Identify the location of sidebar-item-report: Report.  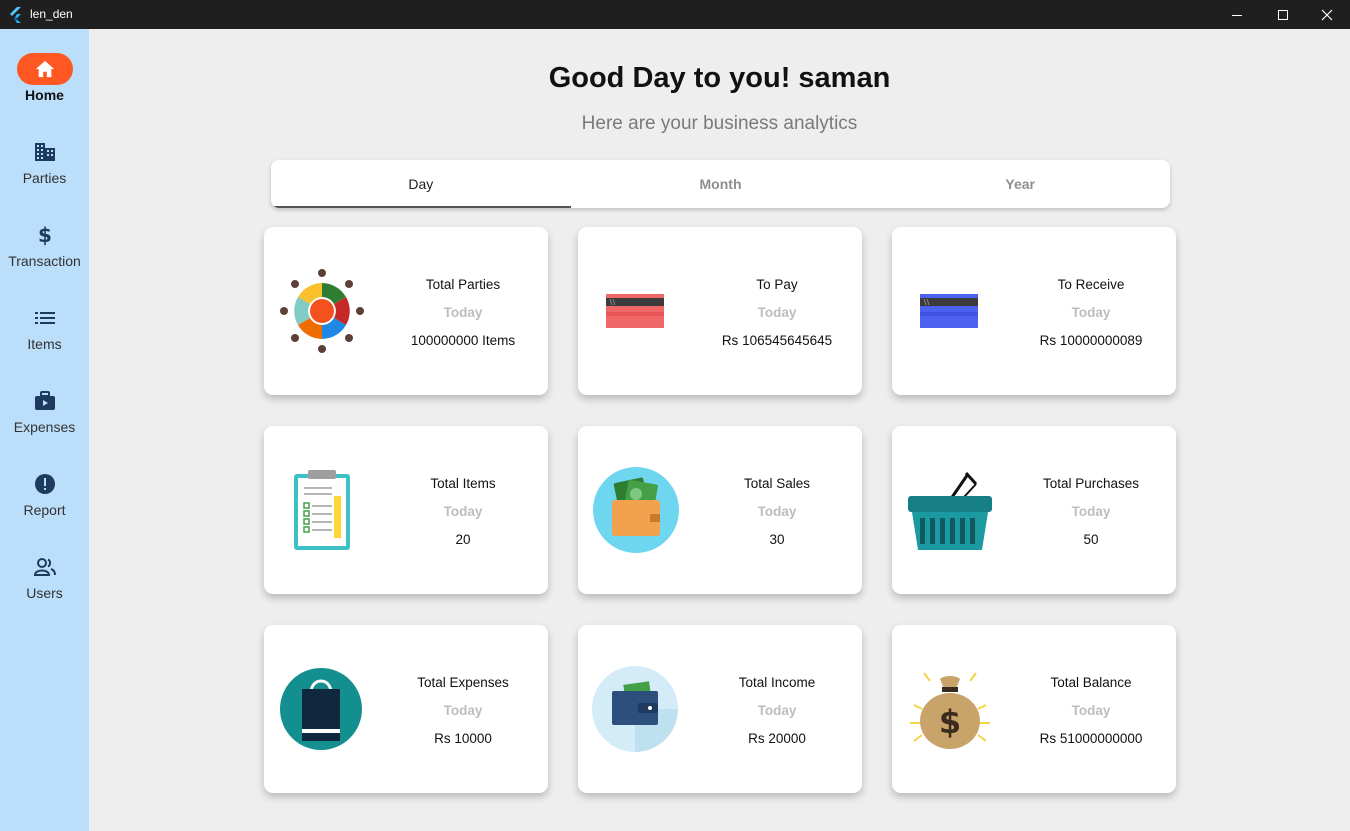
(44, 503).